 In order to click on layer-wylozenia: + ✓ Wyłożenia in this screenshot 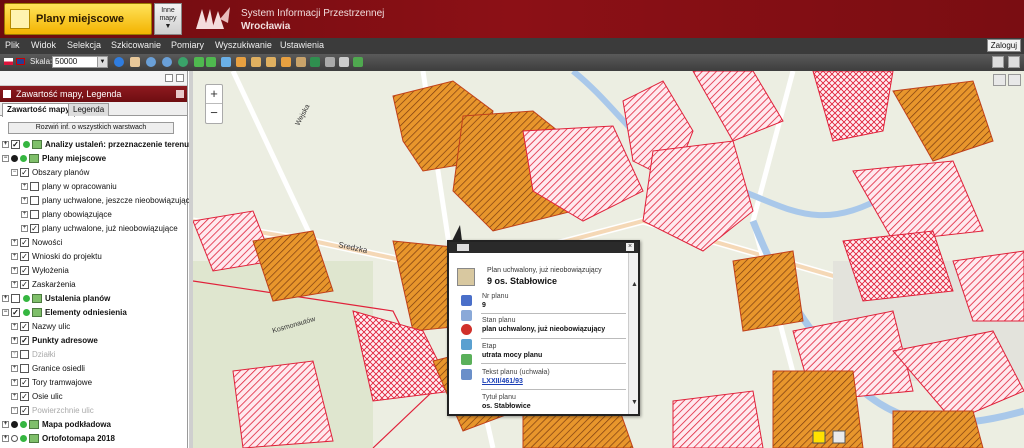, I will do `click(40, 270)`.